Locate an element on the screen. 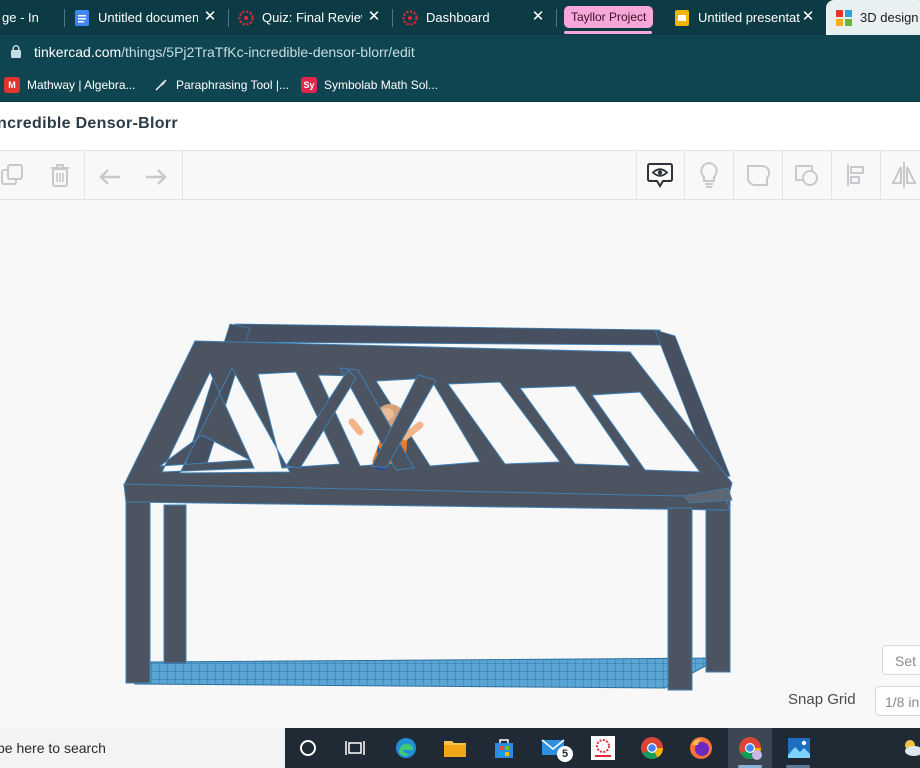  ungroup-icon is located at coordinates (807, 175).